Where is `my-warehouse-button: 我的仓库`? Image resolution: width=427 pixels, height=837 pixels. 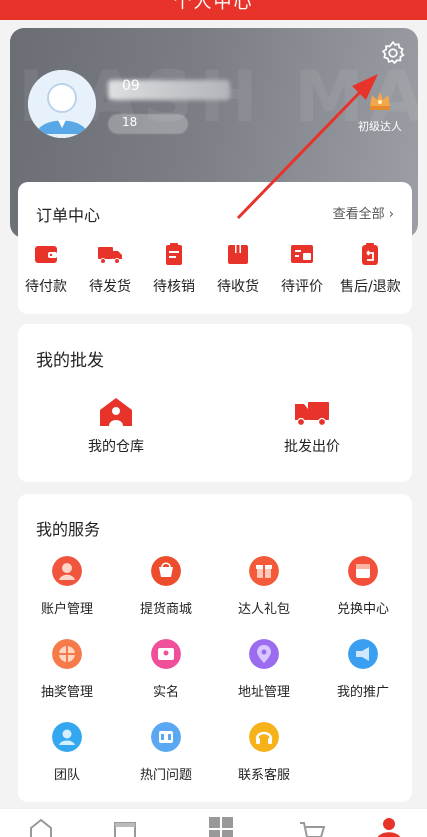 my-warehouse-button: 我的仓库 is located at coordinates (116, 426).